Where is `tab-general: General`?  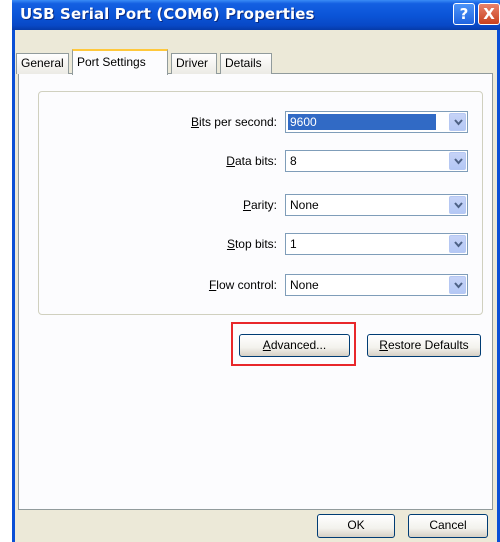 tab-general: General is located at coordinates (42, 63).